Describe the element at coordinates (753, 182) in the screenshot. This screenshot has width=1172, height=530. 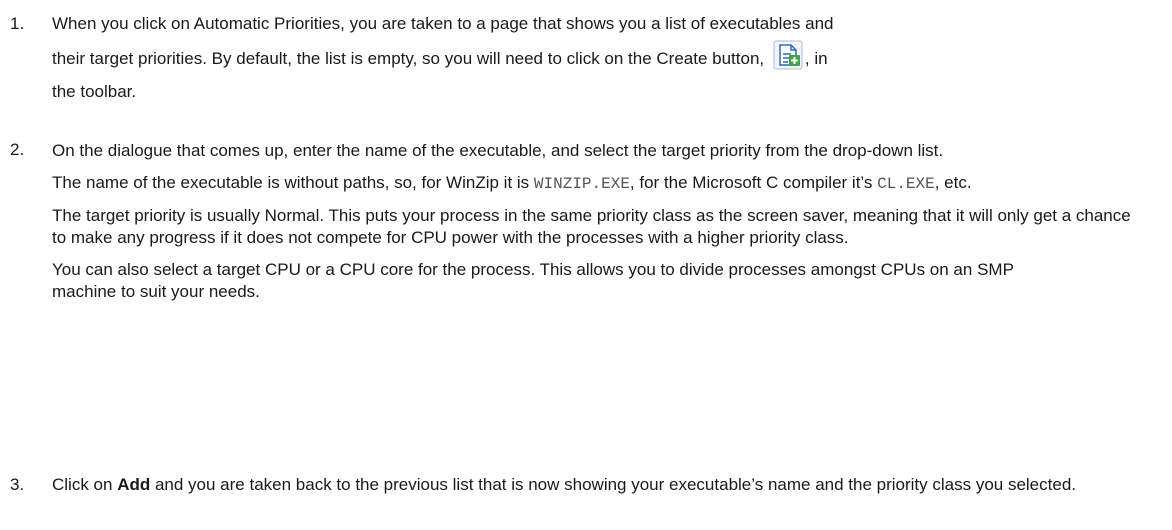
I see `names-text-2: , for the Microsoft C compiler it’s` at that location.